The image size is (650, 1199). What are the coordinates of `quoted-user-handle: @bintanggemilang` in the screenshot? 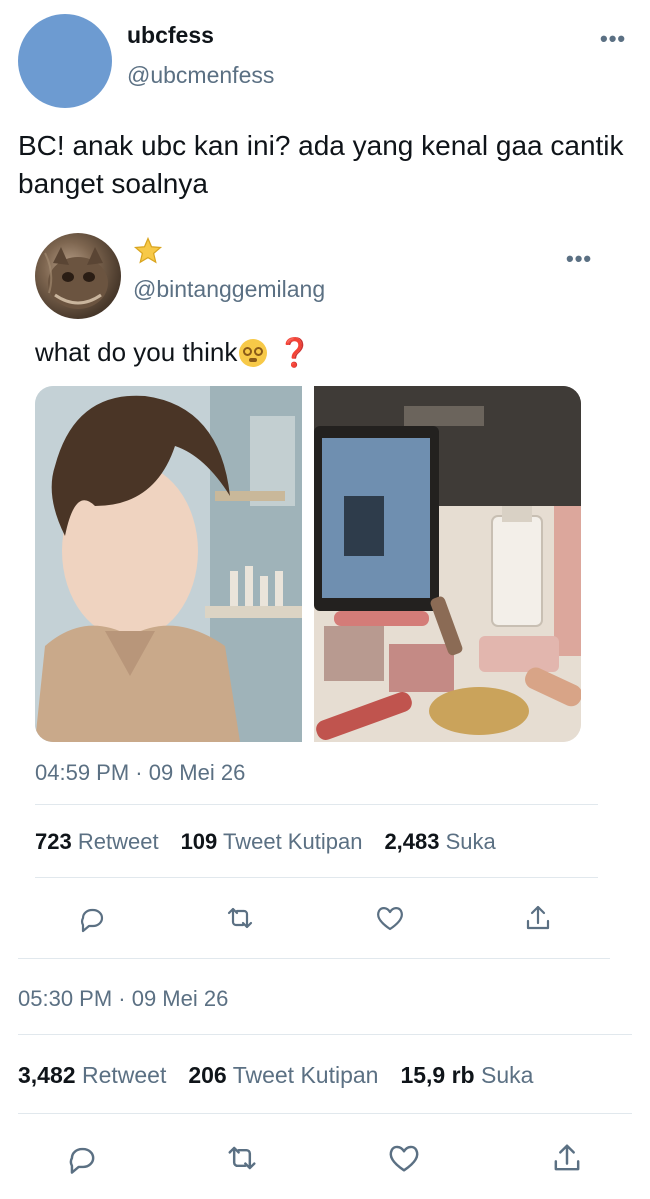 It's located at (229, 289).